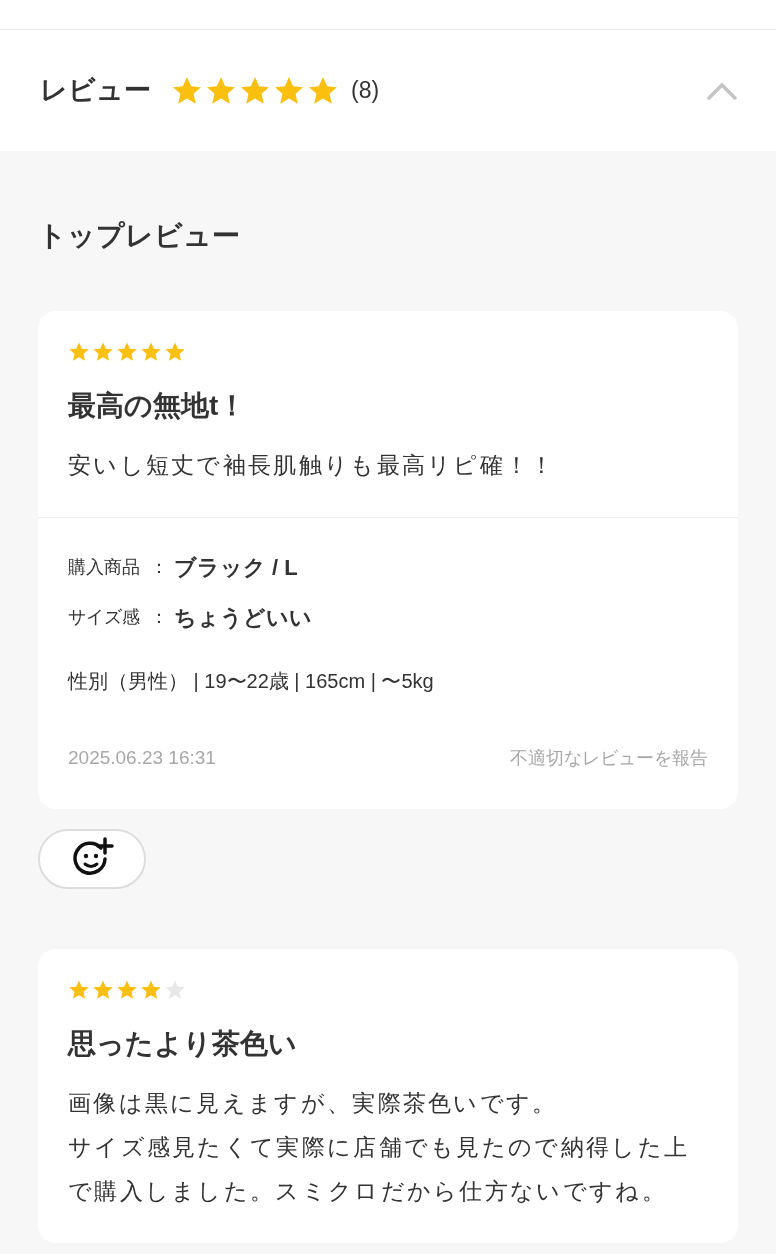  I want to click on review-count: (8), so click(365, 91).